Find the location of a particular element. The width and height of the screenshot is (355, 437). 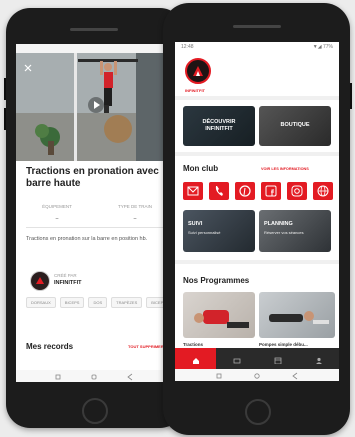

tab-training-type: TYPE DE TRAIN is located at coordinates (135, 206).